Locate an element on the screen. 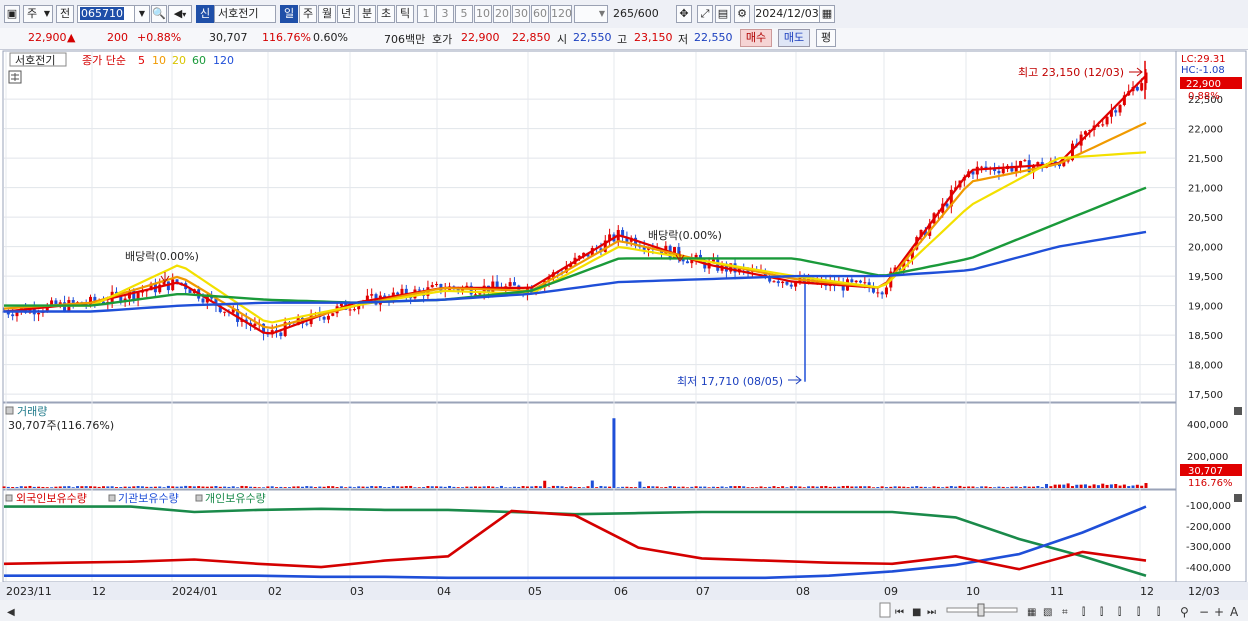 The image size is (1248, 624). period-week-button: 주 is located at coordinates (308, 14).